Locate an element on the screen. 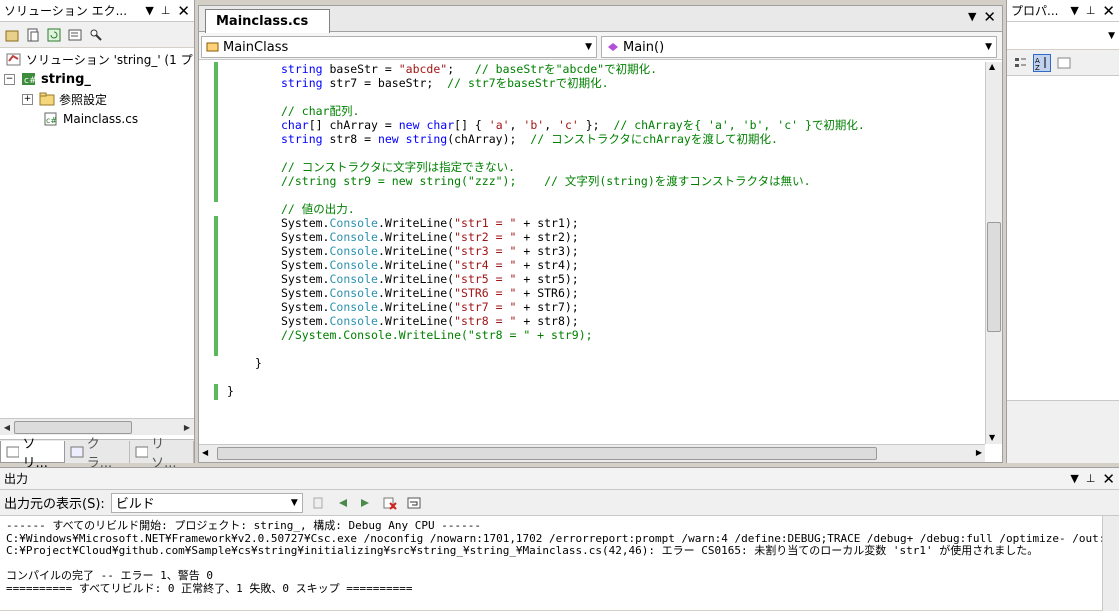 Image resolution: width=1119 pixels, height=611 pixels. horizontal-scrollbar: ◀ ▶ is located at coordinates (592, 453).